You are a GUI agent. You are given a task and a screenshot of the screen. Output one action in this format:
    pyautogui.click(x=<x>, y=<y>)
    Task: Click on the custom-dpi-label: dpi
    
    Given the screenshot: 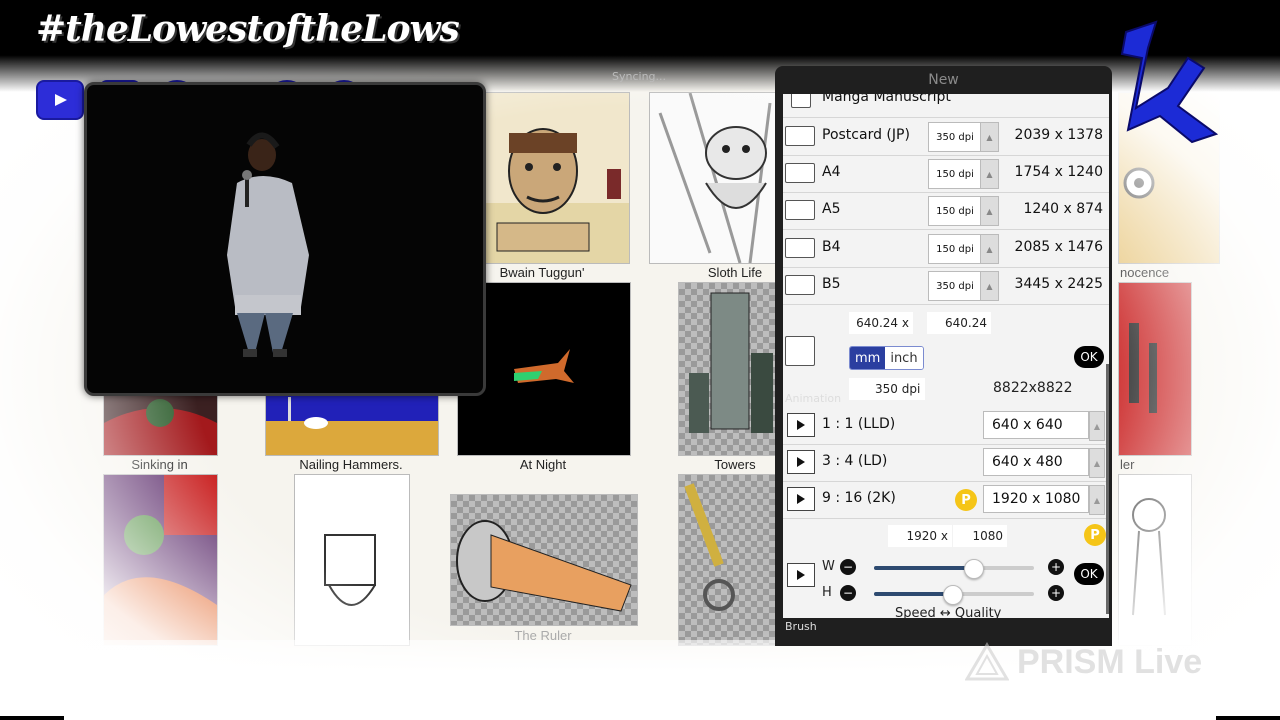 What is the action you would take?
    pyautogui.click(x=911, y=389)
    